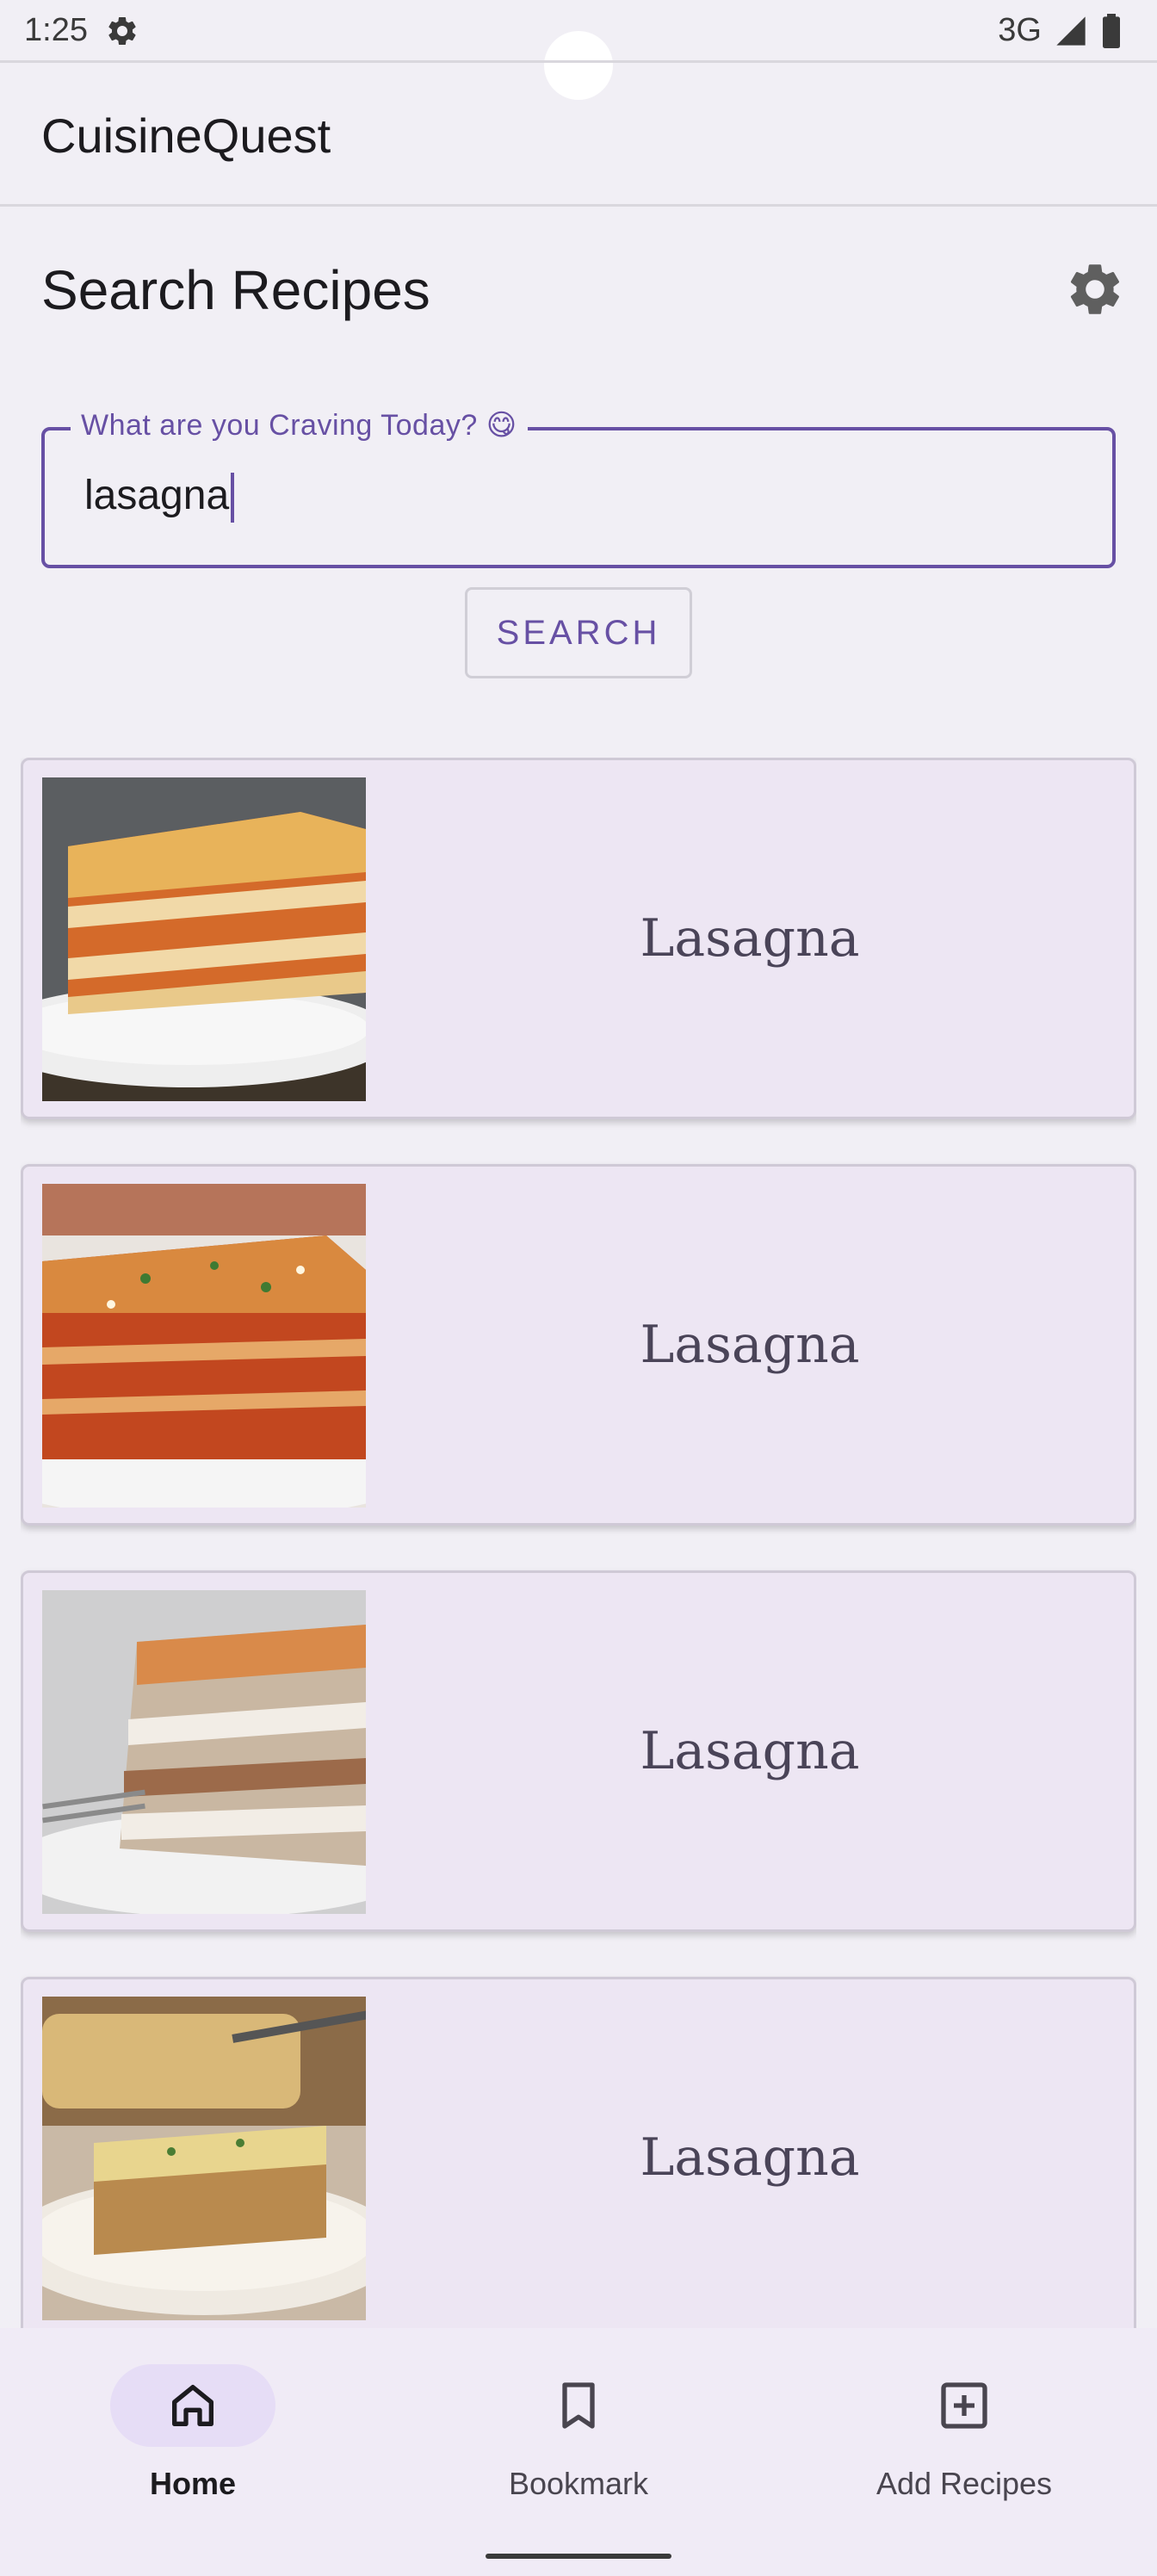  I want to click on search-button: SEARCH, so click(579, 633).